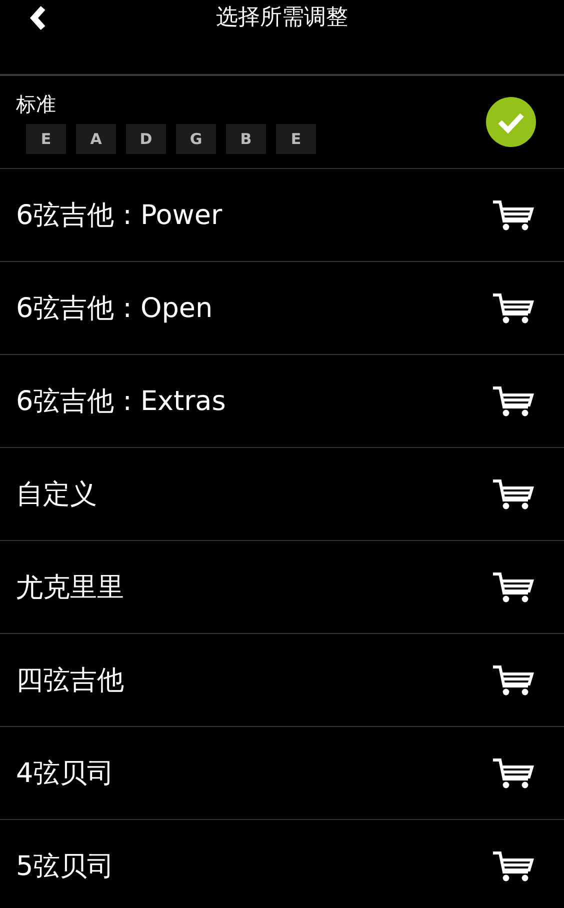 This screenshot has height=908, width=564. Describe the element at coordinates (70, 588) in the screenshot. I see `tuning-name: 尤克里里` at that location.